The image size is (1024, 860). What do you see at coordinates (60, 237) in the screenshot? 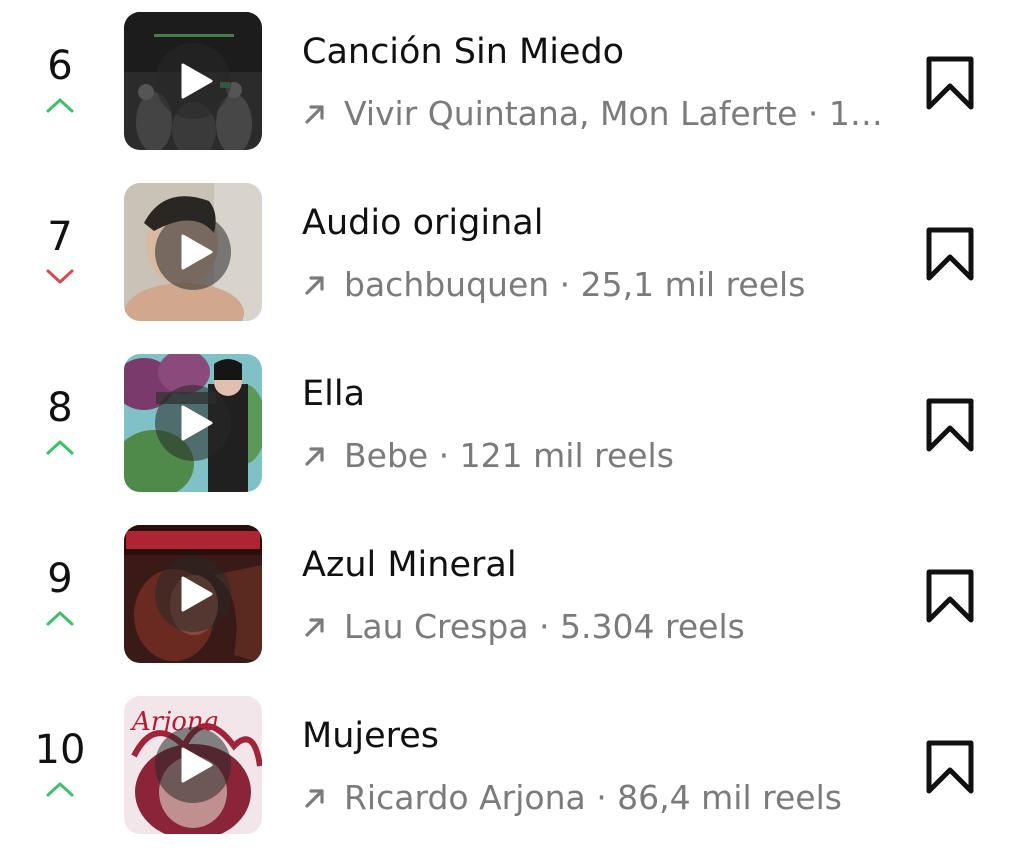
I see `rank-number: 7` at bounding box center [60, 237].